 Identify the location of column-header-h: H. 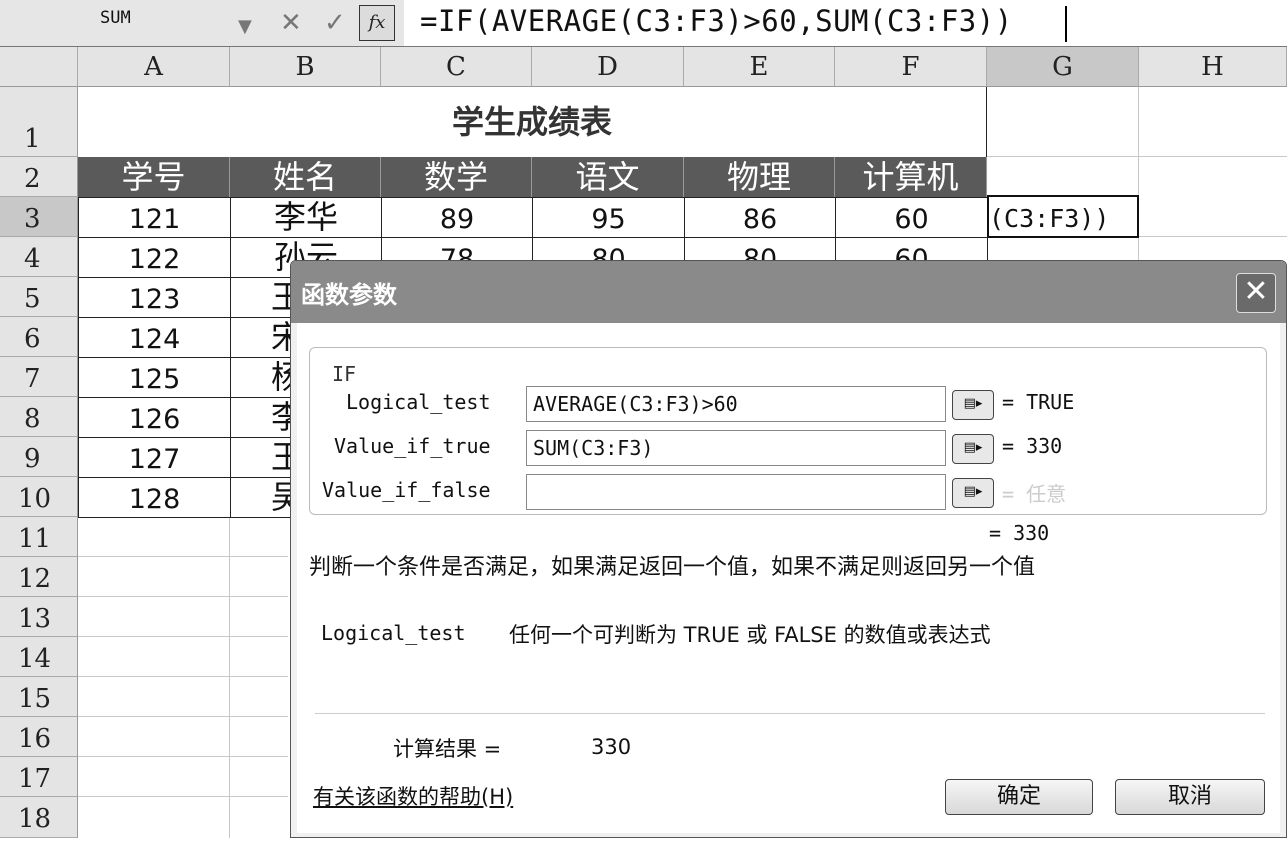
(1213, 67).